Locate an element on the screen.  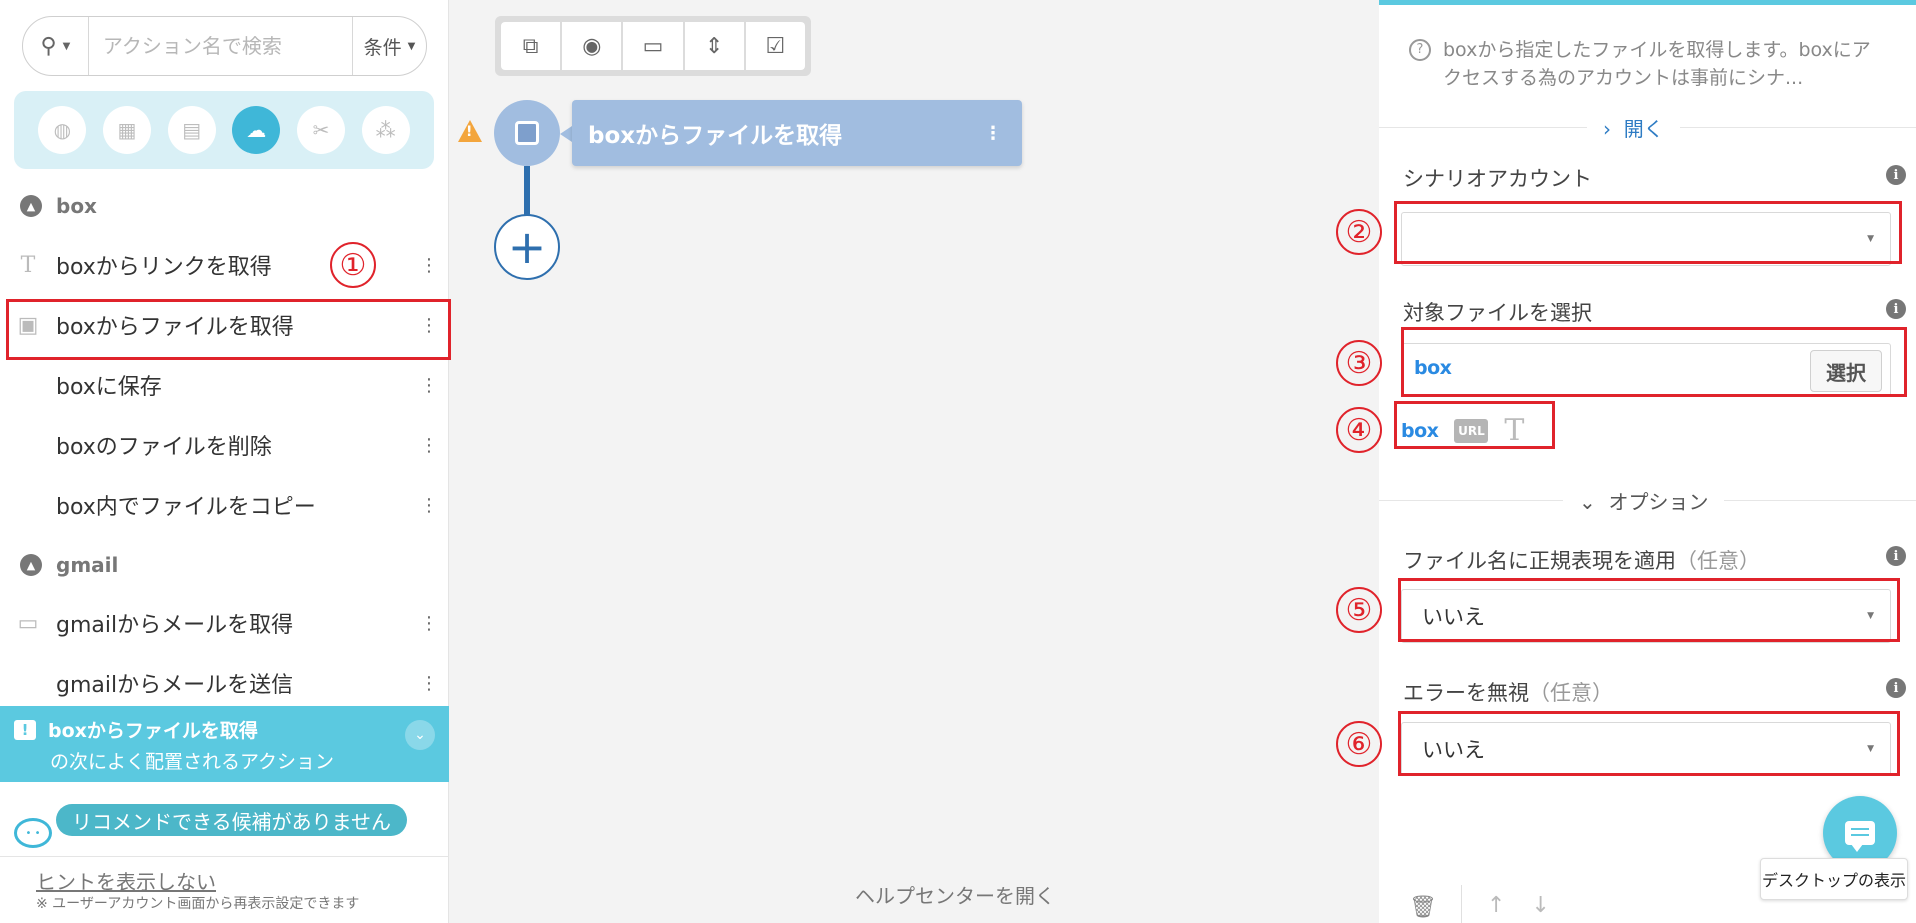
group-name: gmail is located at coordinates (87, 565).